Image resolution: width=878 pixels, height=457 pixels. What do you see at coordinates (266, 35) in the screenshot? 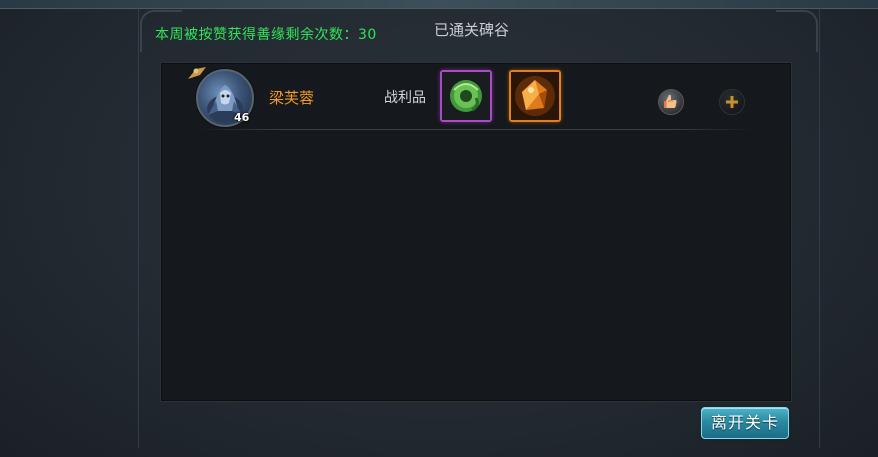
I see `weekly-like-counter: 本周被按赞获得善缘剩余次数：30` at bounding box center [266, 35].